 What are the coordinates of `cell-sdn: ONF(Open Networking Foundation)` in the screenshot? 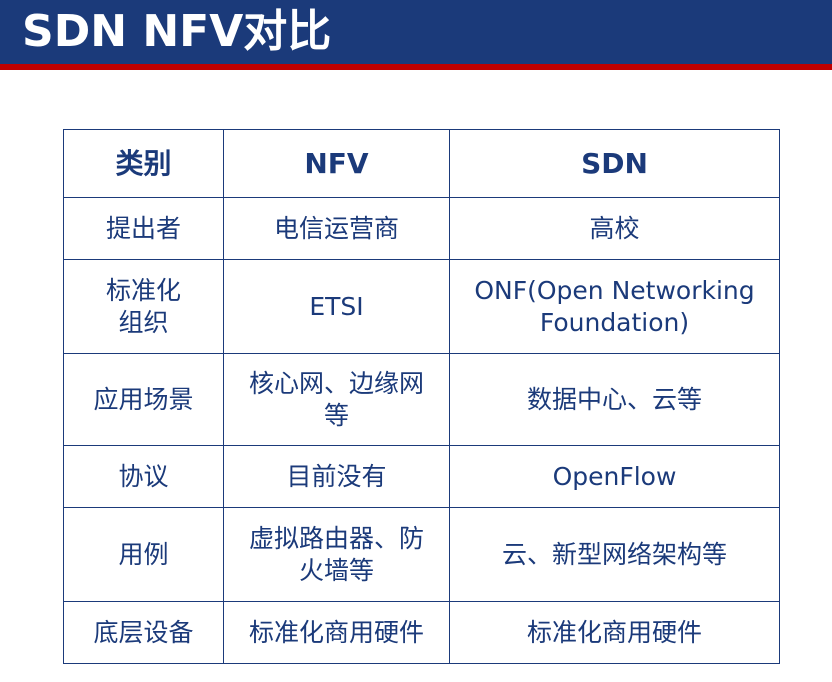 It's located at (614, 306).